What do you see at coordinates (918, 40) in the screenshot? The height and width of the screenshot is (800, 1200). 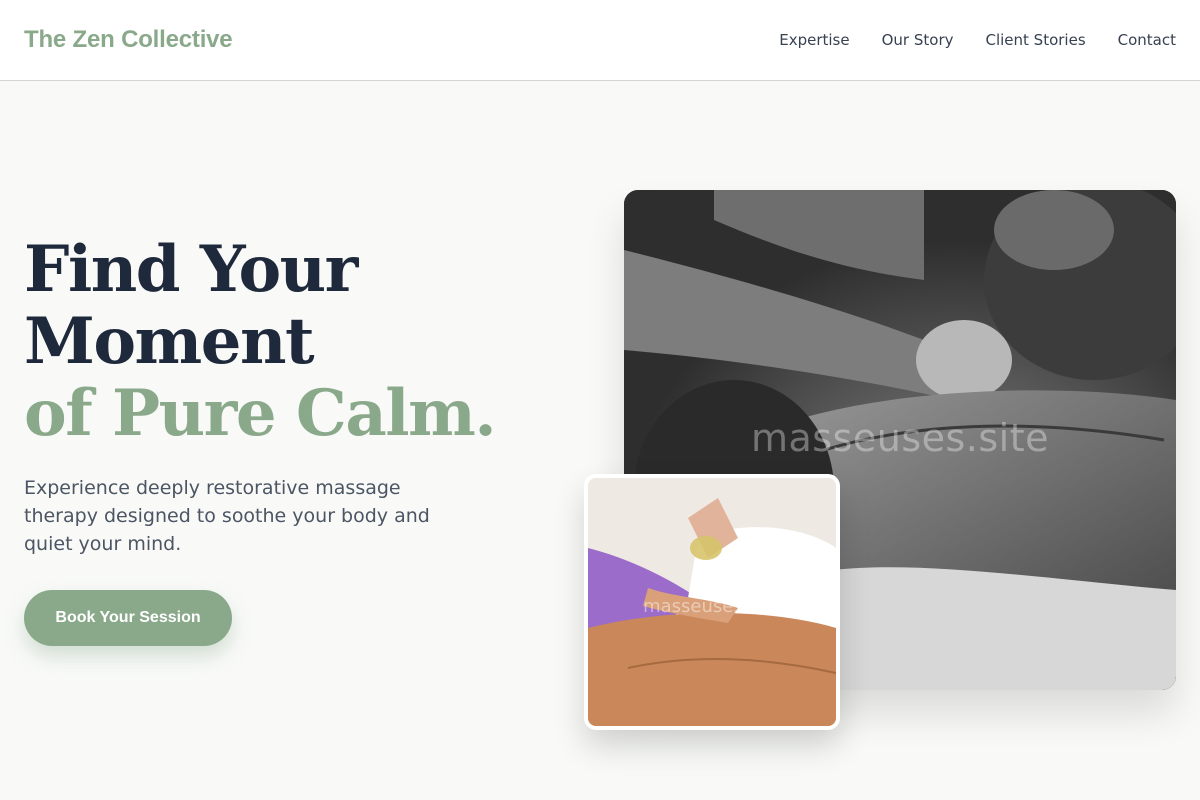 I see `nav-link-our-story: Our Story` at bounding box center [918, 40].